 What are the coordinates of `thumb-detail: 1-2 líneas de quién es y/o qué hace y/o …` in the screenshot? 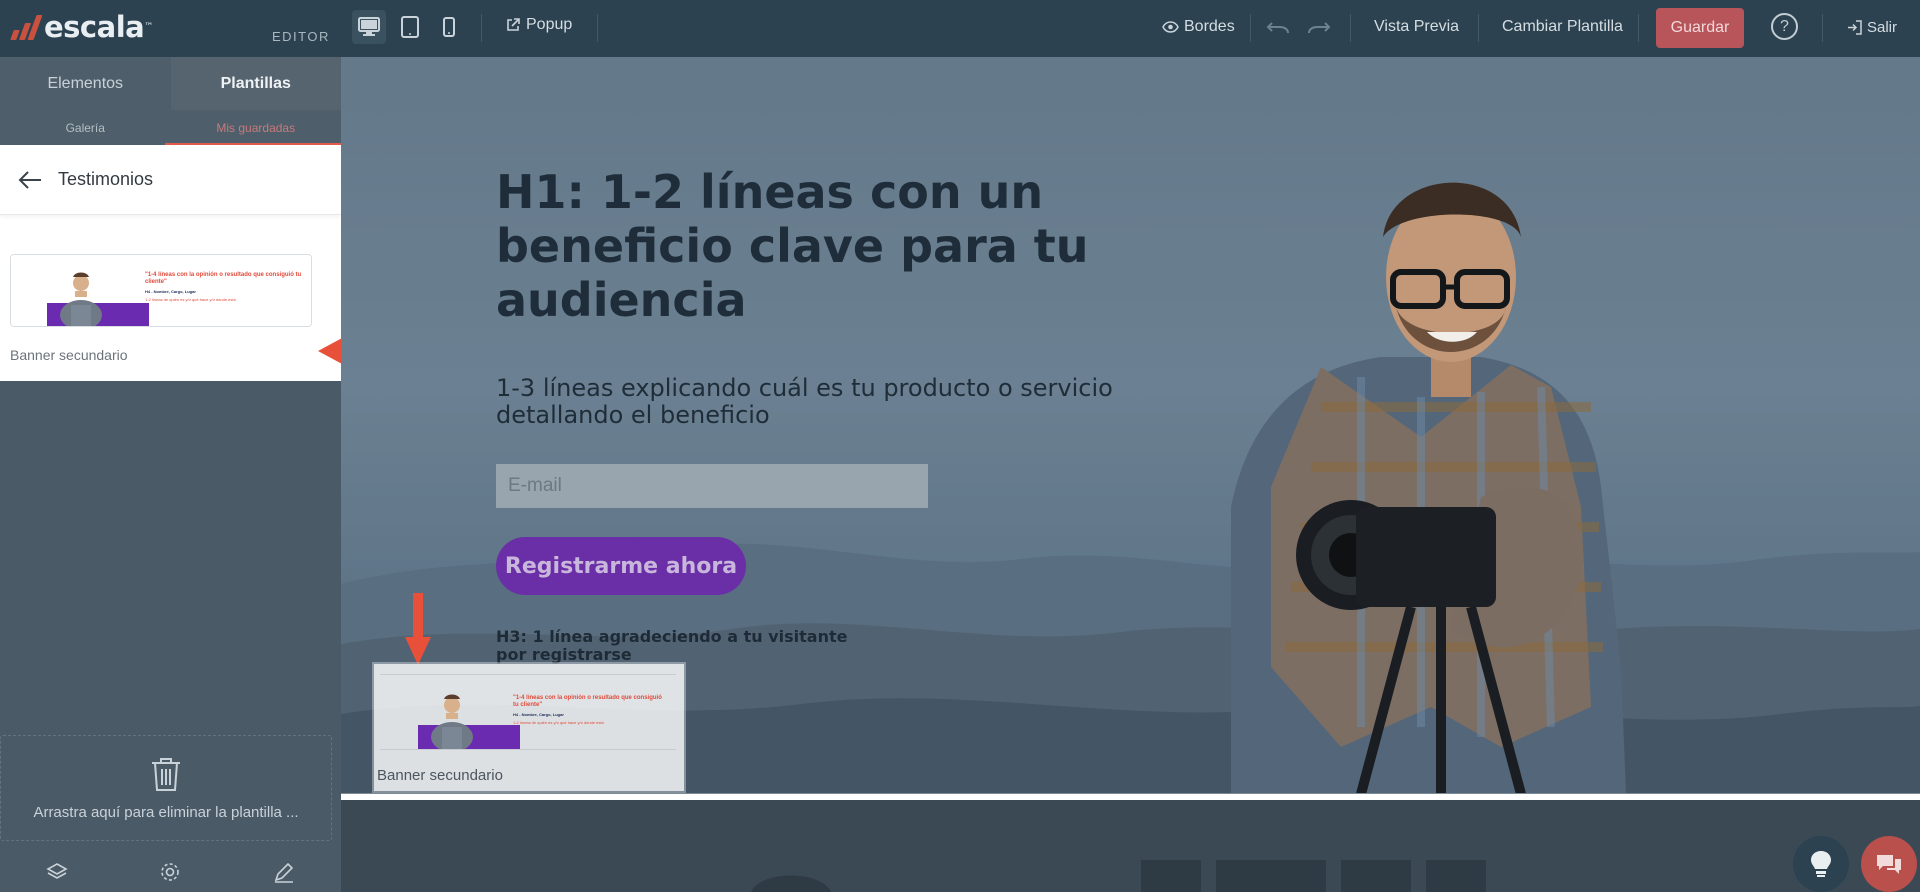 It's located at (190, 299).